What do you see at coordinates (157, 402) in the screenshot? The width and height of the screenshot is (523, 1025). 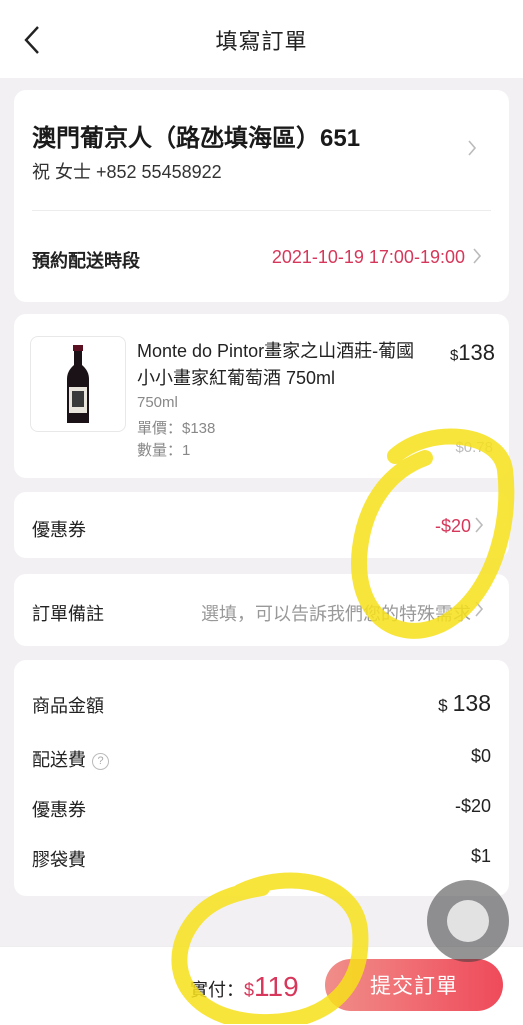 I see `product-spec: 750ml` at bounding box center [157, 402].